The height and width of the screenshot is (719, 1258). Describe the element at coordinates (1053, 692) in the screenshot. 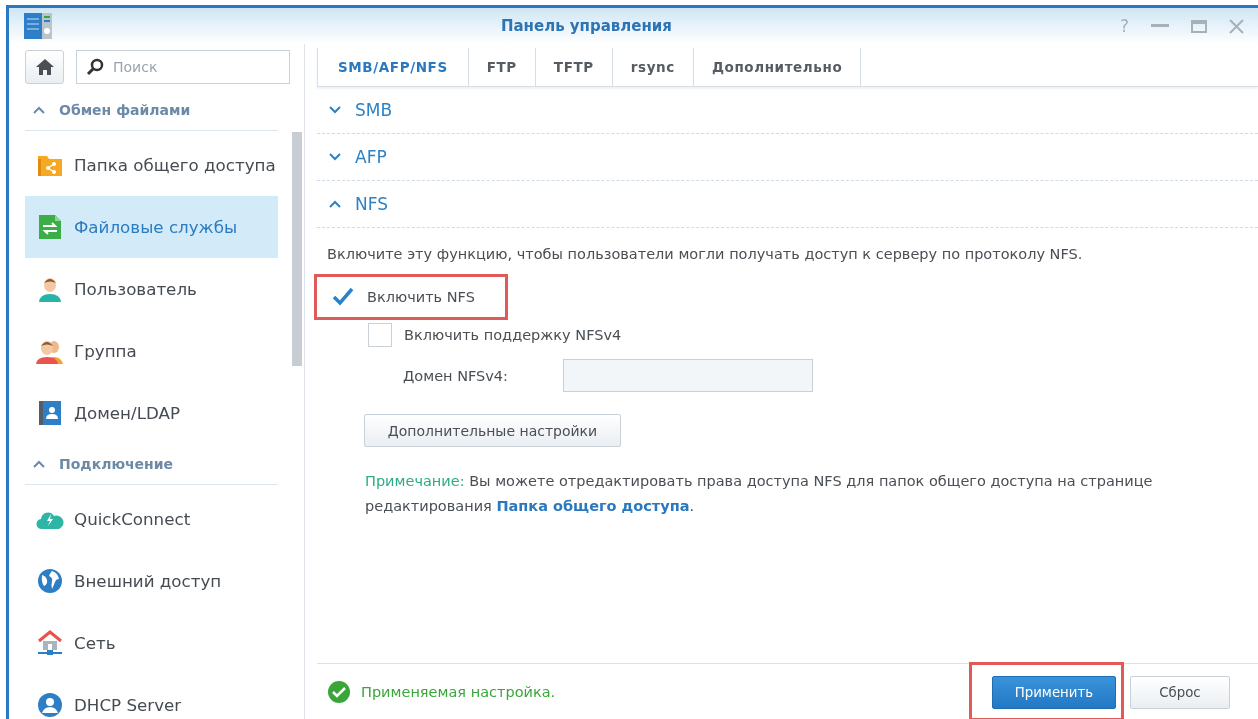

I see `apply-button: Применить` at that location.